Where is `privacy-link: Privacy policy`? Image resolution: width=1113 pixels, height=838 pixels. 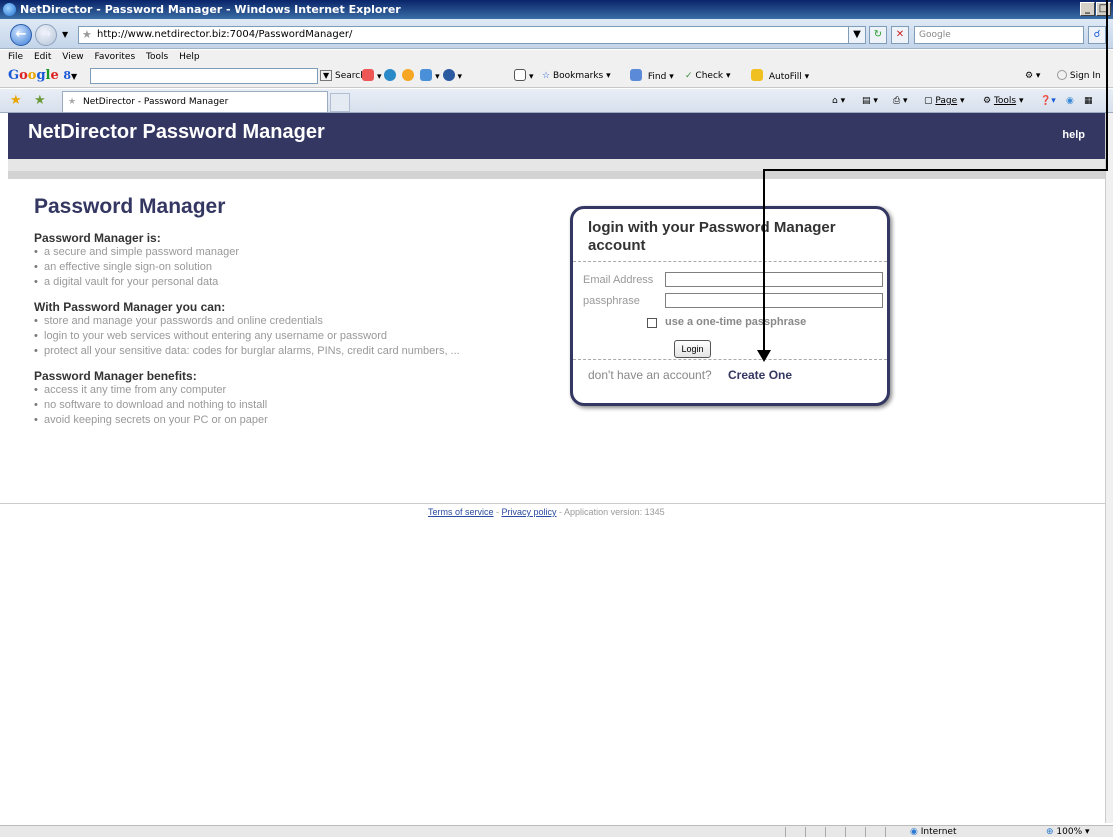
privacy-link: Privacy policy is located at coordinates (529, 512).